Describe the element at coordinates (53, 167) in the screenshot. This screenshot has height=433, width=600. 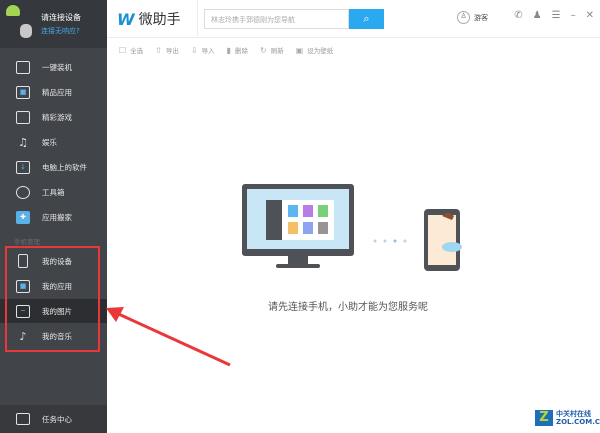
I see `sidebar-item-pc-software: ↓ 电脑上的软件` at that location.